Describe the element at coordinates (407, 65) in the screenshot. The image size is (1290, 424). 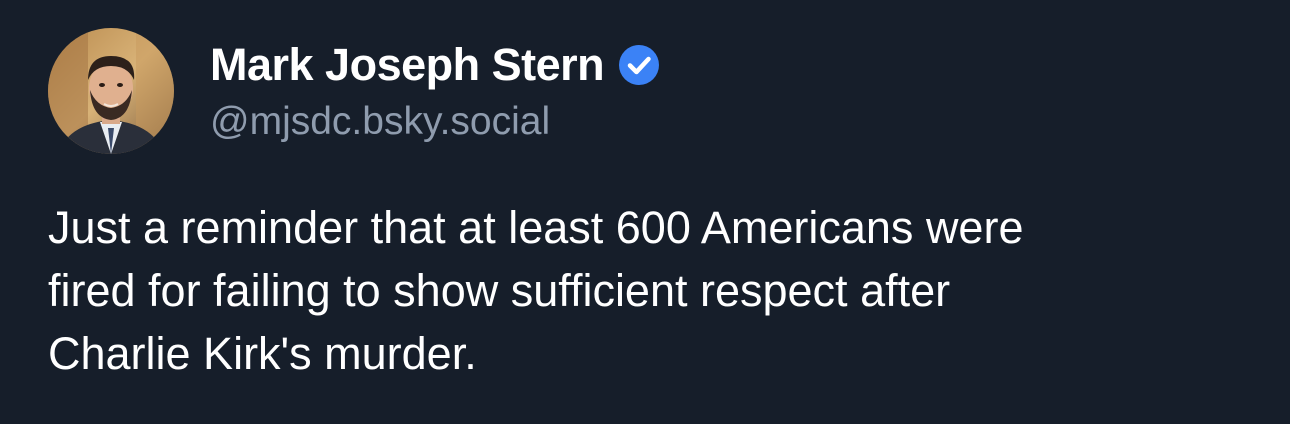
I see `display-name: Mark Joseph Stern` at that location.